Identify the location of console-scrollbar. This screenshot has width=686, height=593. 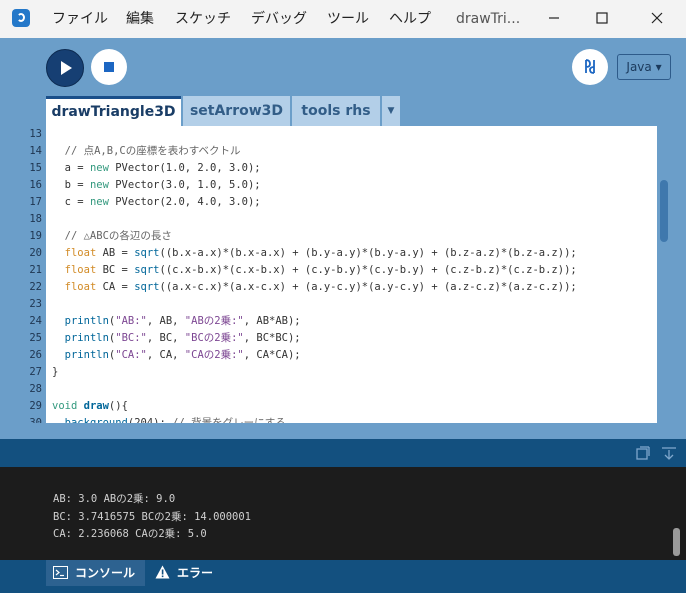
(676, 542).